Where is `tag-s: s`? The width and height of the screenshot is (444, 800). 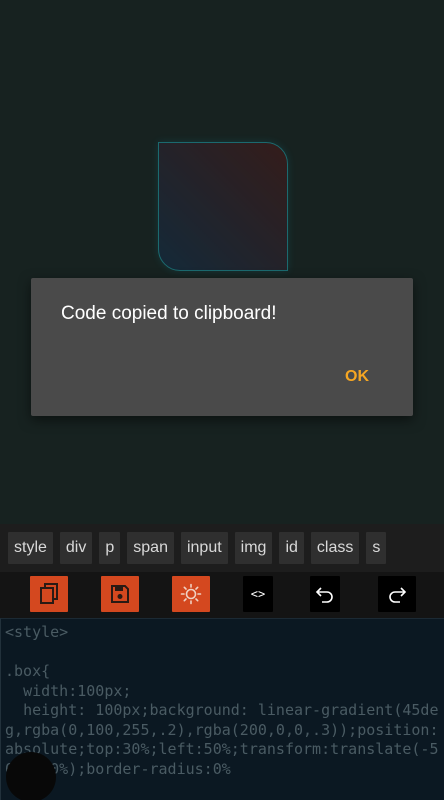
tag-s: s is located at coordinates (376, 548).